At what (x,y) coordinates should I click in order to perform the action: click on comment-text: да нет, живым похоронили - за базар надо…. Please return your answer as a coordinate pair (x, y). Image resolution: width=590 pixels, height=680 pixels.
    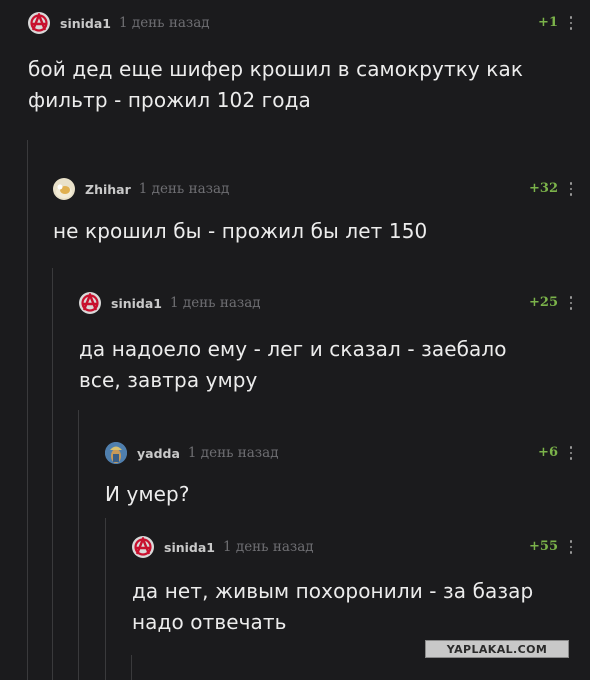
    Looking at the image, I should click on (333, 606).